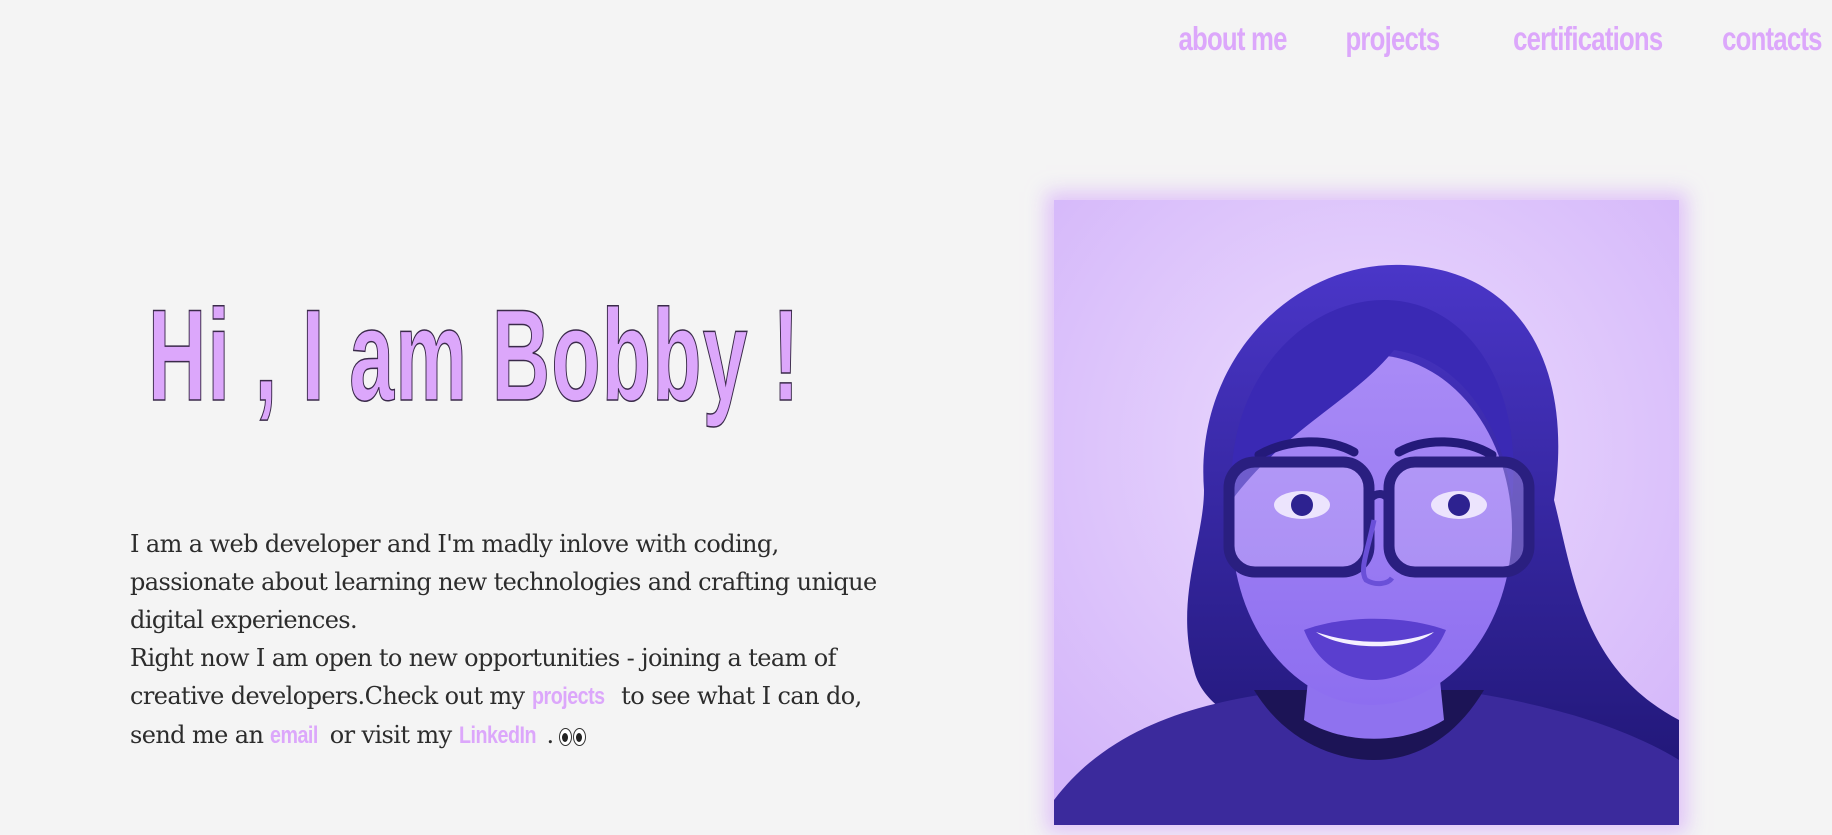 The image size is (1832, 835). I want to click on nav-projects-link: projects, so click(1392, 39).